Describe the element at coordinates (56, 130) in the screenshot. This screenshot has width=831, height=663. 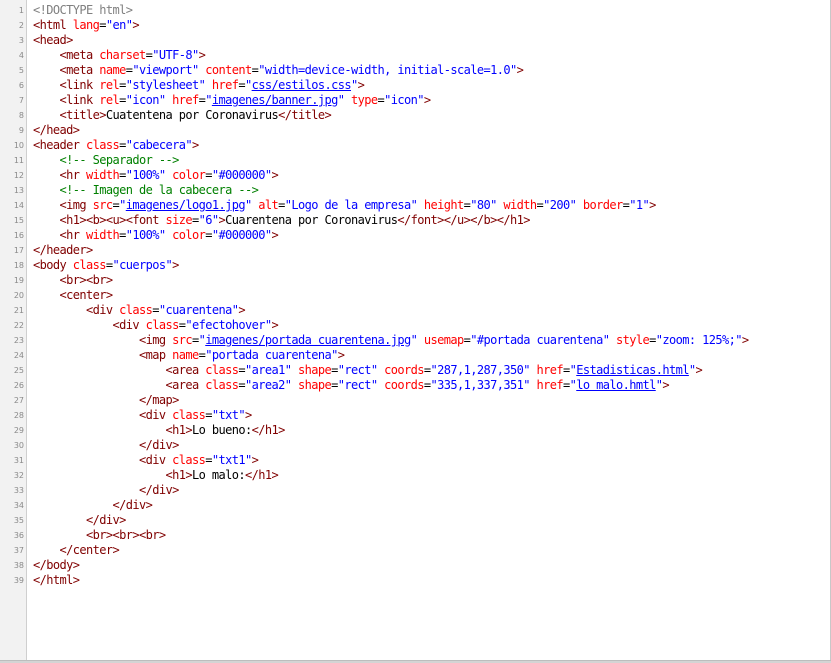
I see `code-text: </head>` at that location.